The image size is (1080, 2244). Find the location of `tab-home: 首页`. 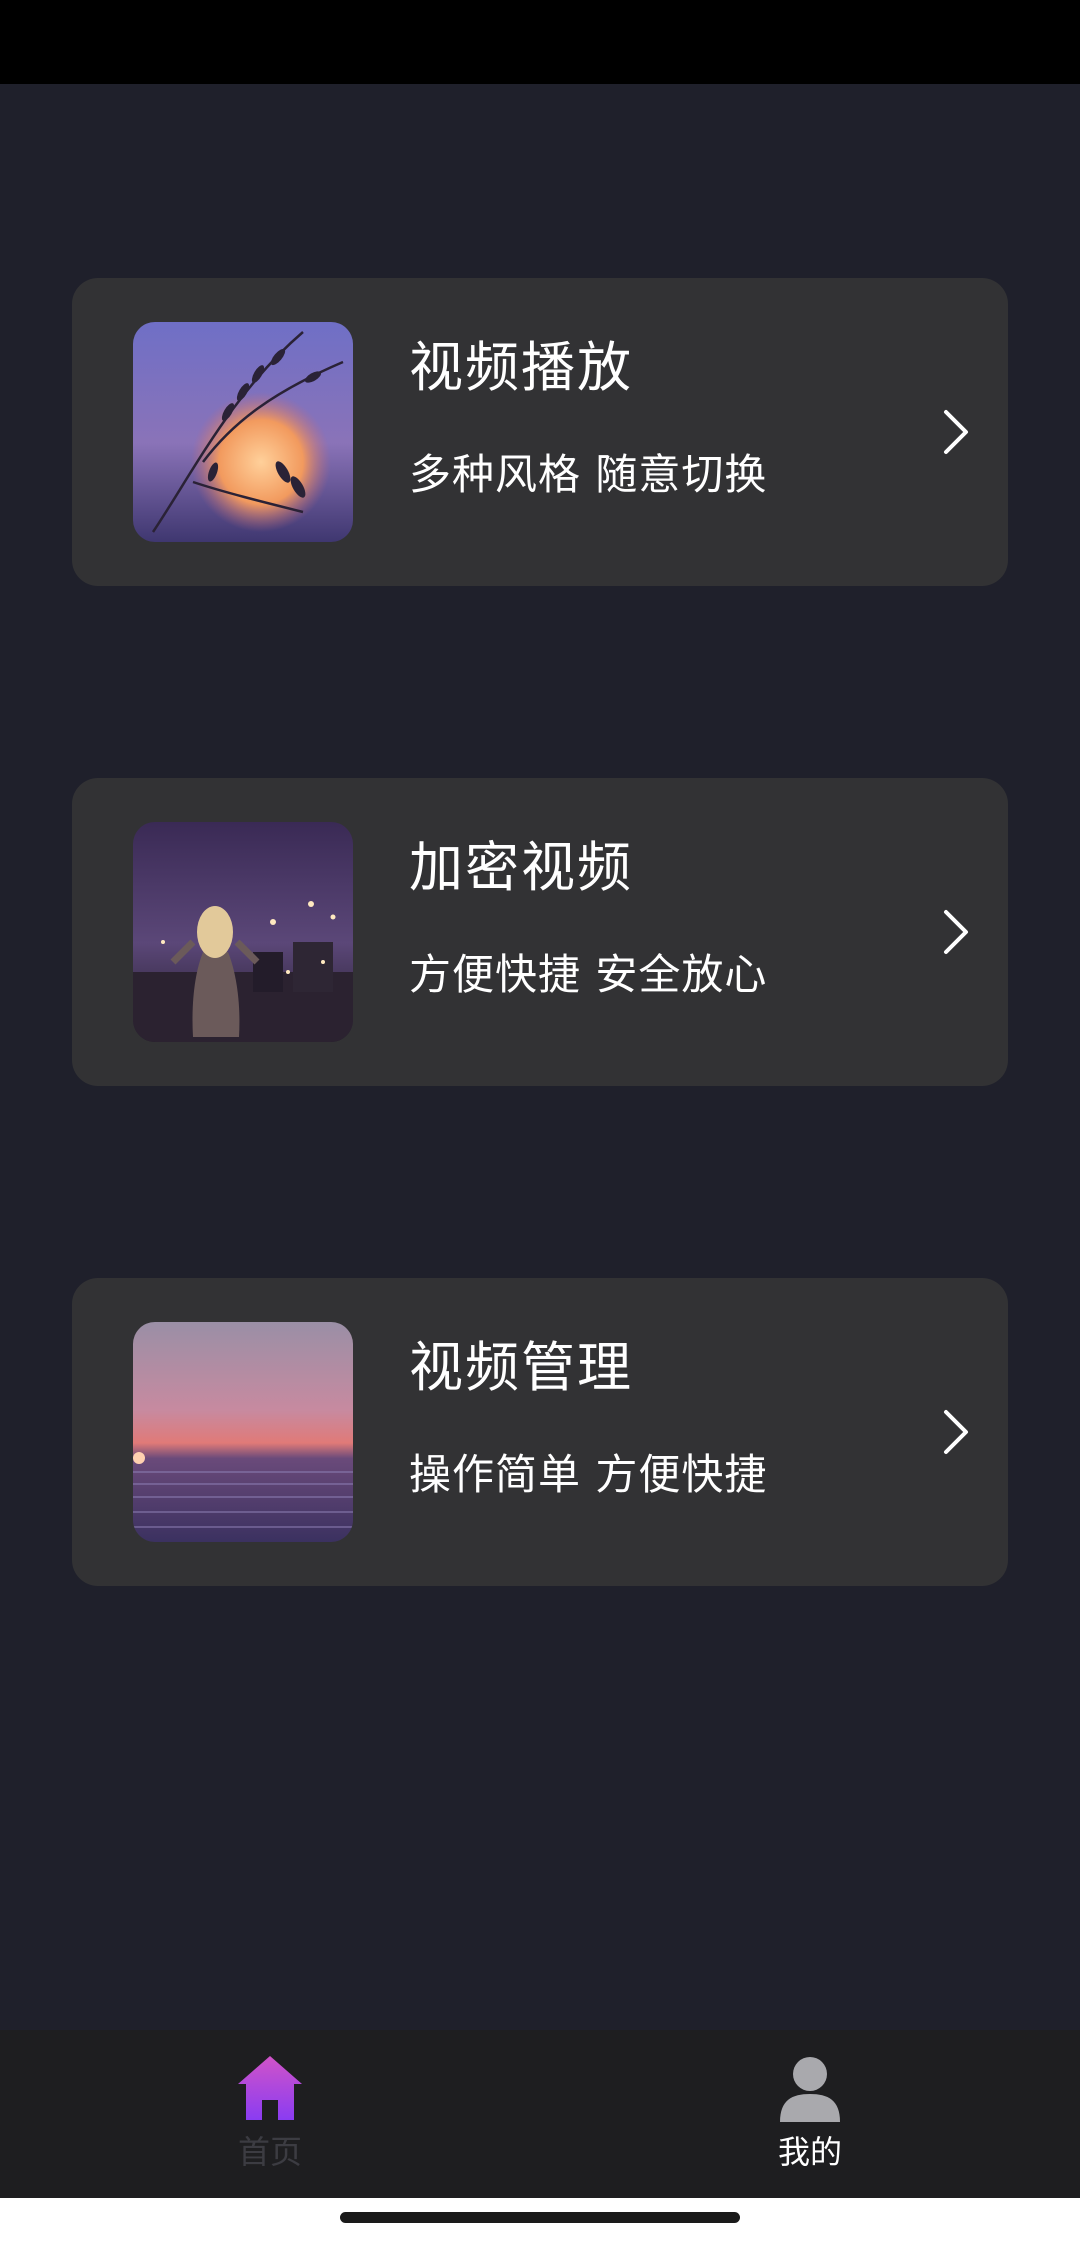

tab-home: 首页 is located at coordinates (270, 2114).